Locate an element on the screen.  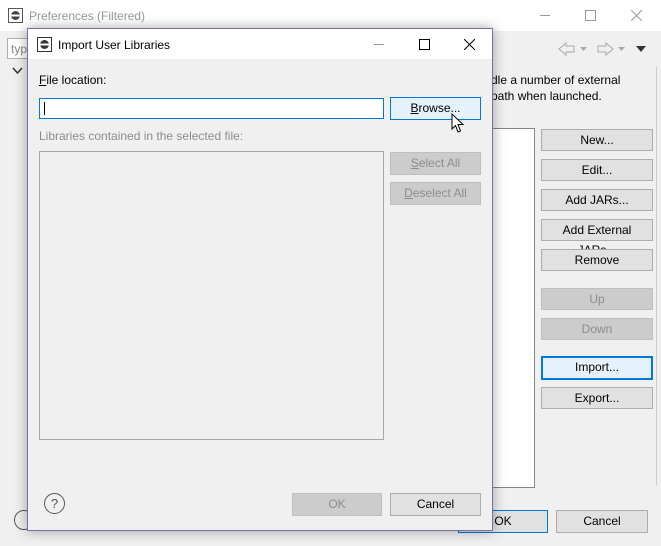
text-caret is located at coordinates (44, 108).